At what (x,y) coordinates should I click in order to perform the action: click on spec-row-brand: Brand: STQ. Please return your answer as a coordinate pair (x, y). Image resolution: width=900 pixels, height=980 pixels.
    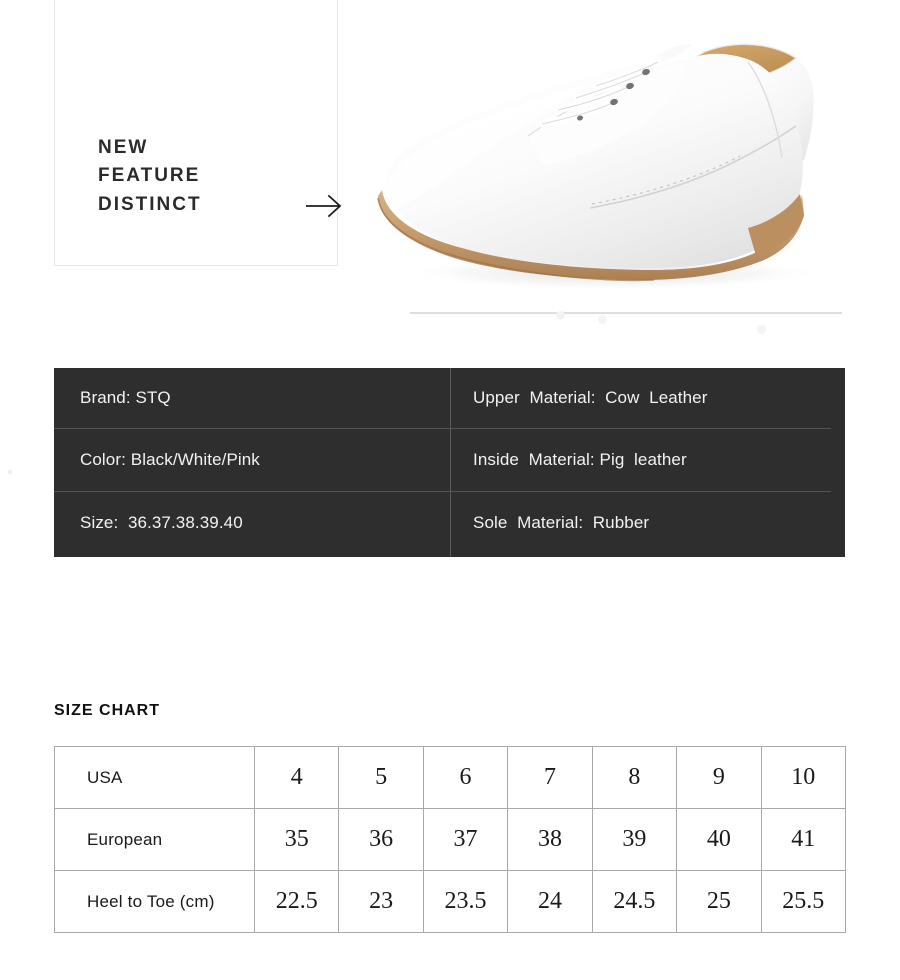
    Looking at the image, I should click on (125, 397).